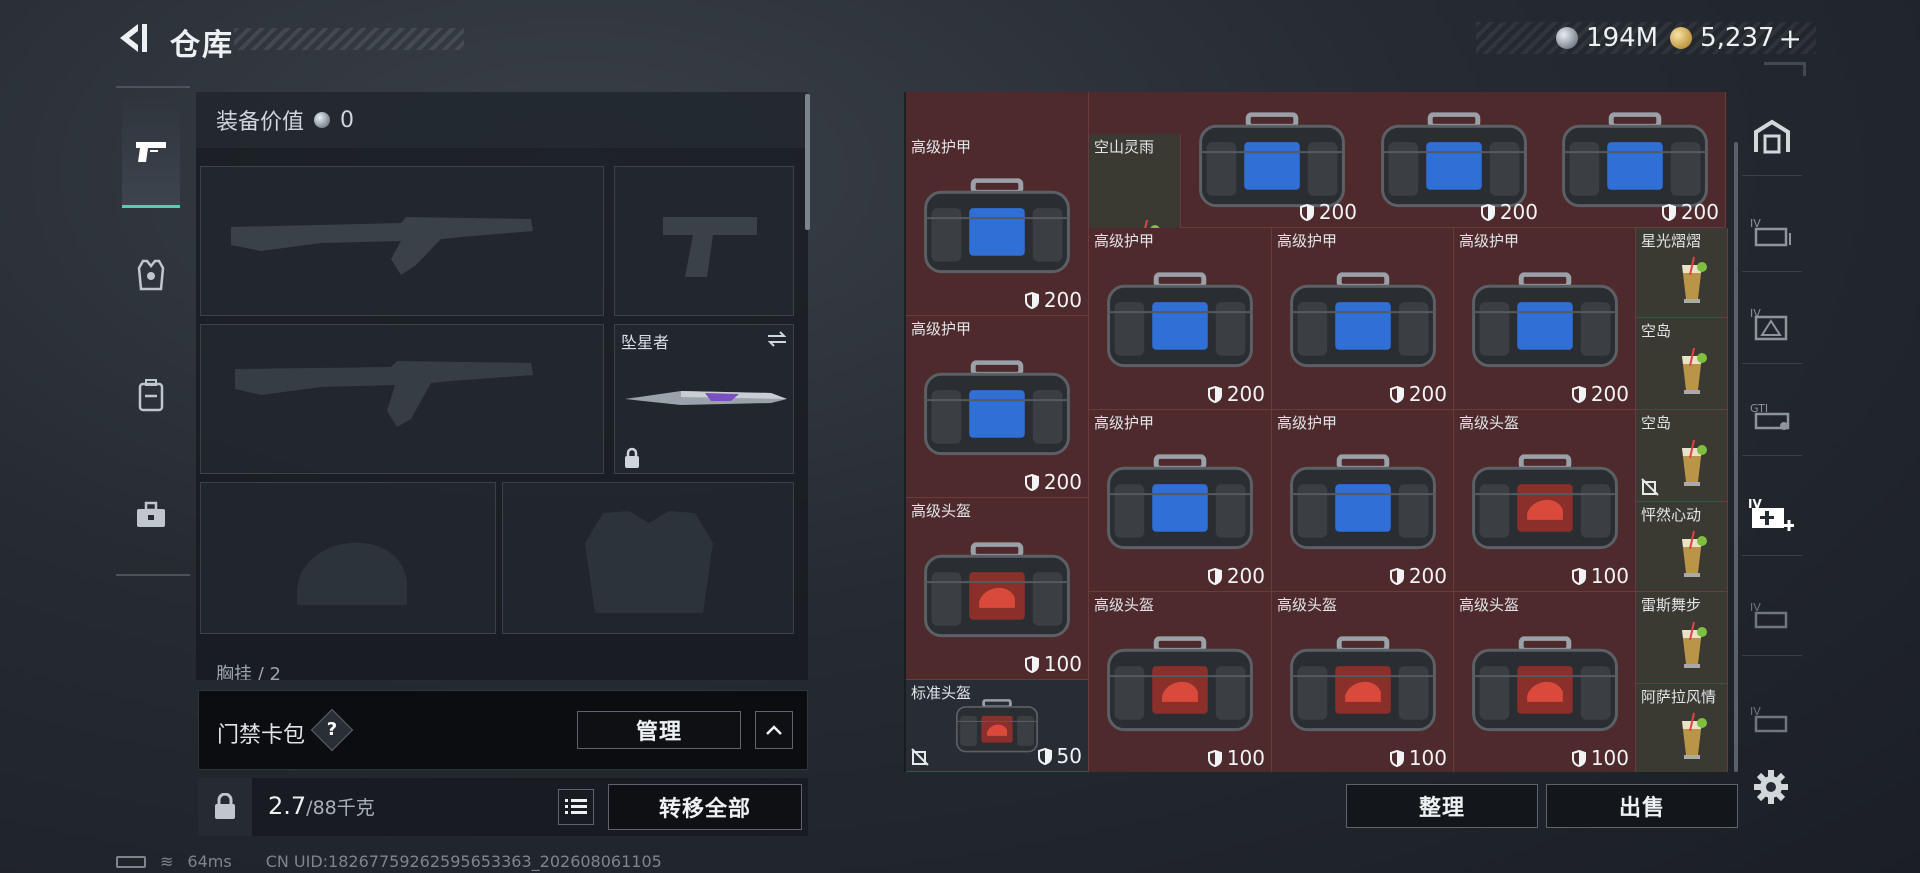  Describe the element at coordinates (167, 861) in the screenshot. I see `wifi-icon: ≋` at that location.